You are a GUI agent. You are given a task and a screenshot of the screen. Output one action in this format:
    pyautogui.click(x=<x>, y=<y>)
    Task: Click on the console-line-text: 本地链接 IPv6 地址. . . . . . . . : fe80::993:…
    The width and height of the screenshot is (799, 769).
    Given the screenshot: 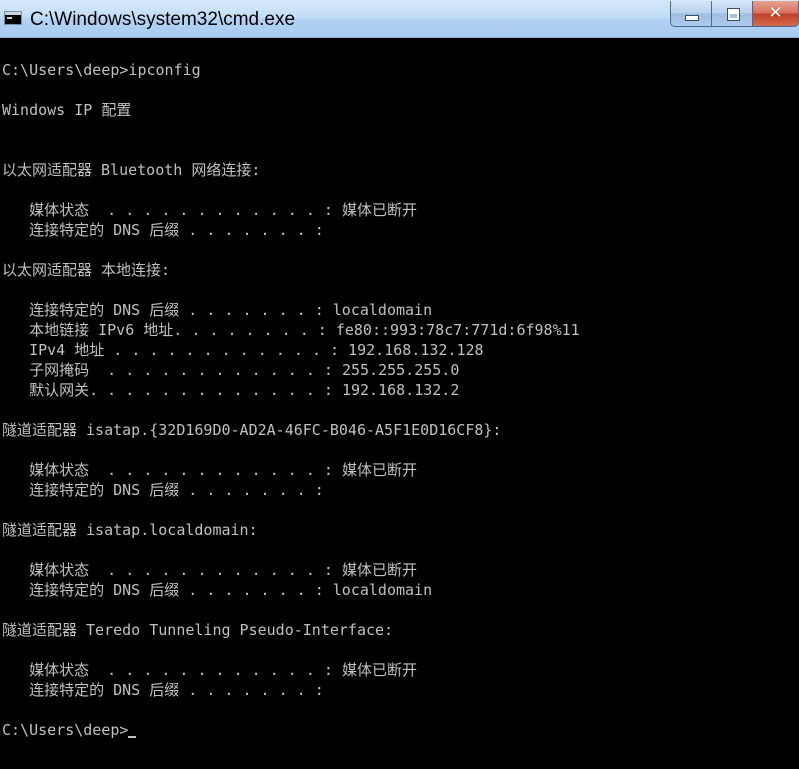 What is the action you would take?
    pyautogui.click(x=291, y=330)
    